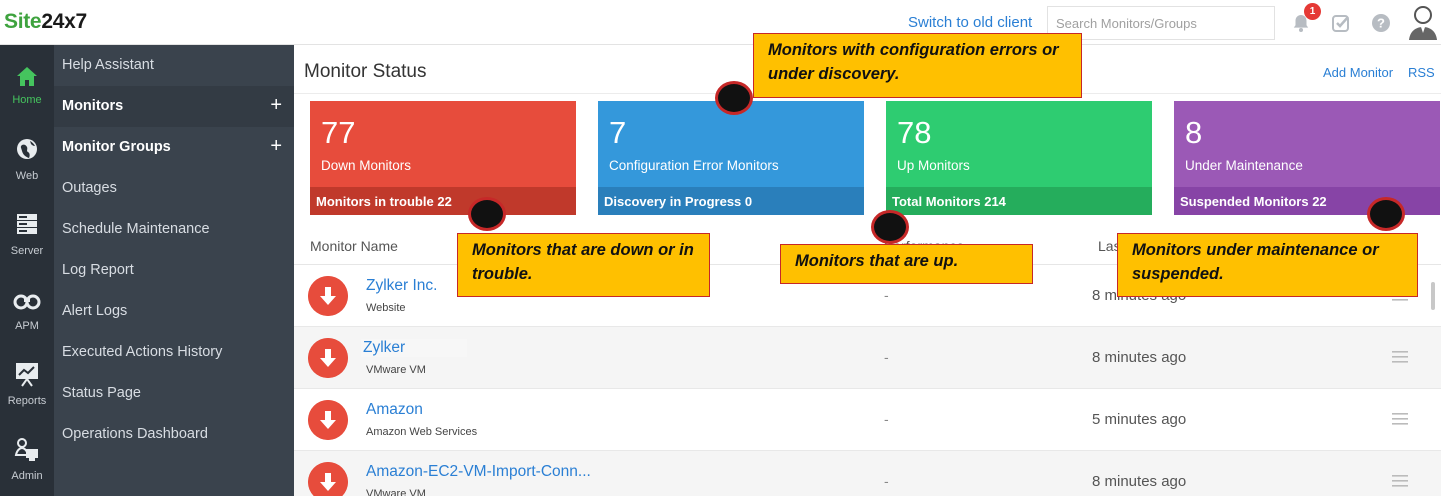 This screenshot has height=496, width=1441. I want to click on globe-icon, so click(27, 149).